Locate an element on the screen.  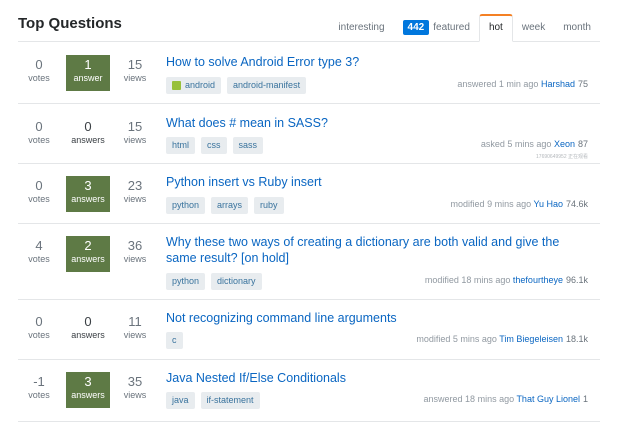
user-link: Yu Hao is located at coordinates (548, 204).